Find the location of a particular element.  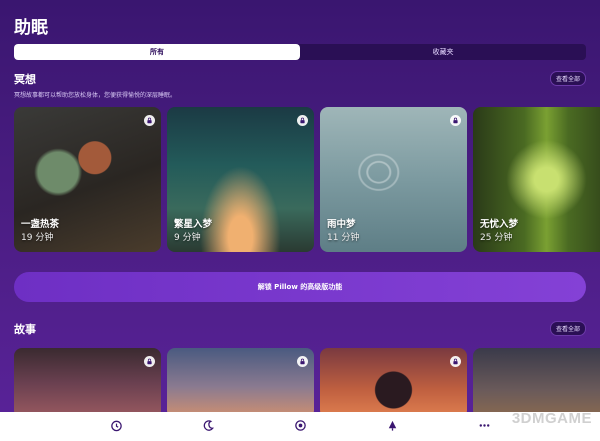

bottom-tab-bar is located at coordinates (300, 426).